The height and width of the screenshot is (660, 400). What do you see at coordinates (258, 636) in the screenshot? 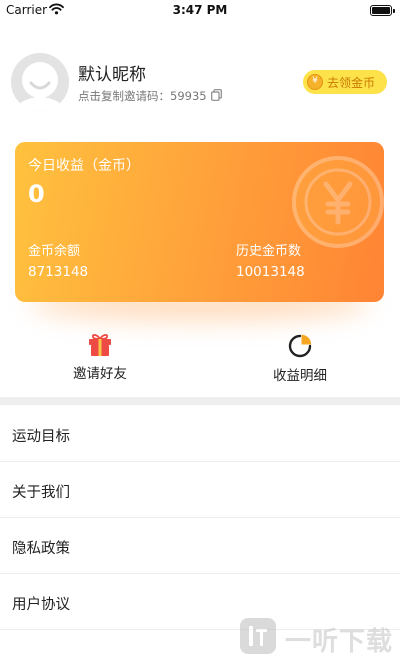
I see `watermark-logo-icon` at bounding box center [258, 636].